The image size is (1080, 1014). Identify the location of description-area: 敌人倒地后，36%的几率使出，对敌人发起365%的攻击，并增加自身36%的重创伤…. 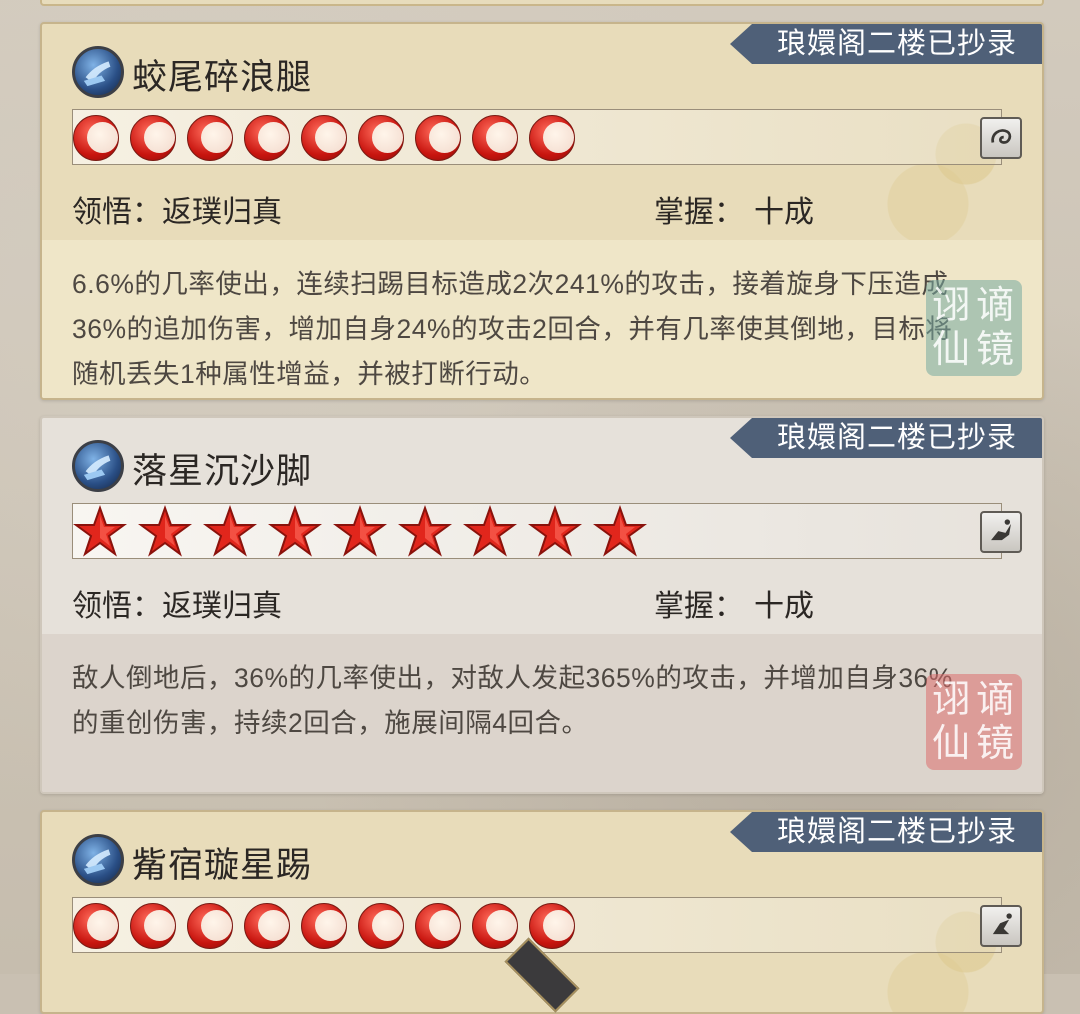
(542, 713).